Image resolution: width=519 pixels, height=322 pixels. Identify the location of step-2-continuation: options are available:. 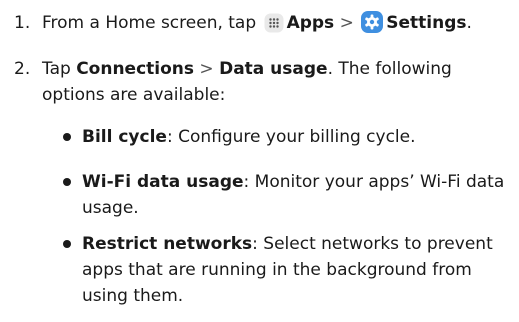
(134, 95).